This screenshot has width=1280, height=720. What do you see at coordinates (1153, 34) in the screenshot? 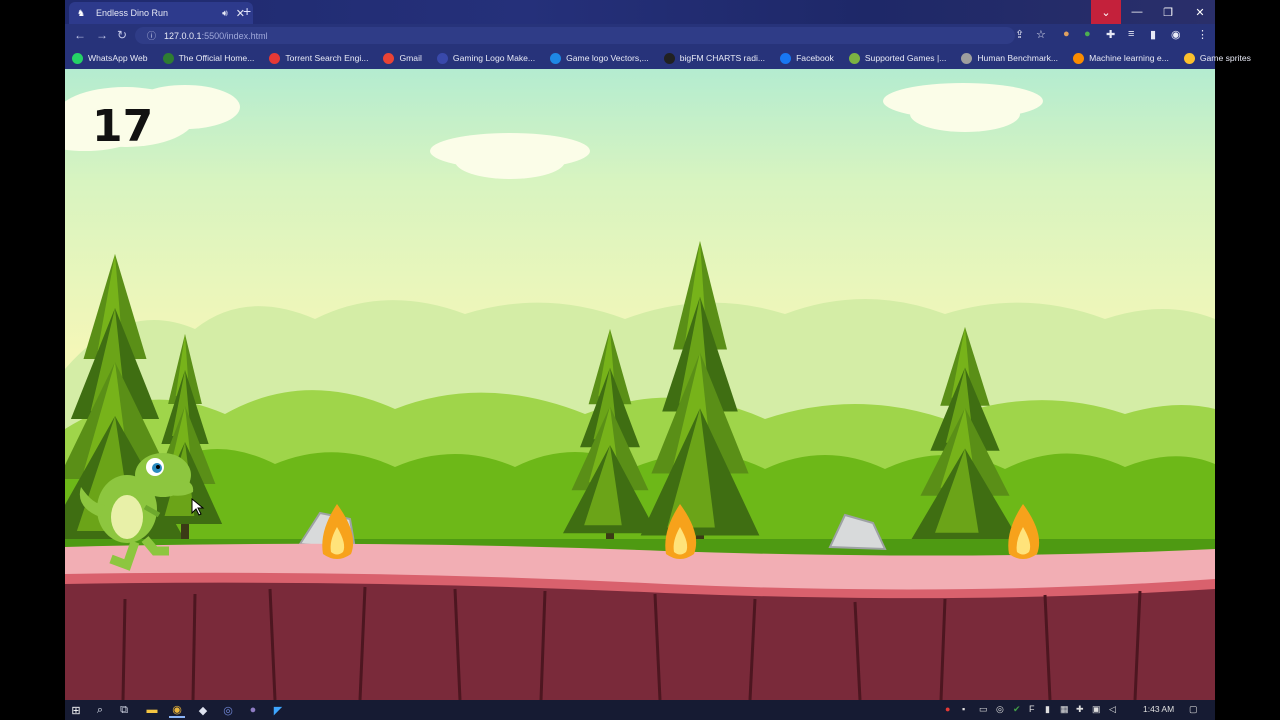
I see `side-panel-icon: ▮` at bounding box center [1153, 34].